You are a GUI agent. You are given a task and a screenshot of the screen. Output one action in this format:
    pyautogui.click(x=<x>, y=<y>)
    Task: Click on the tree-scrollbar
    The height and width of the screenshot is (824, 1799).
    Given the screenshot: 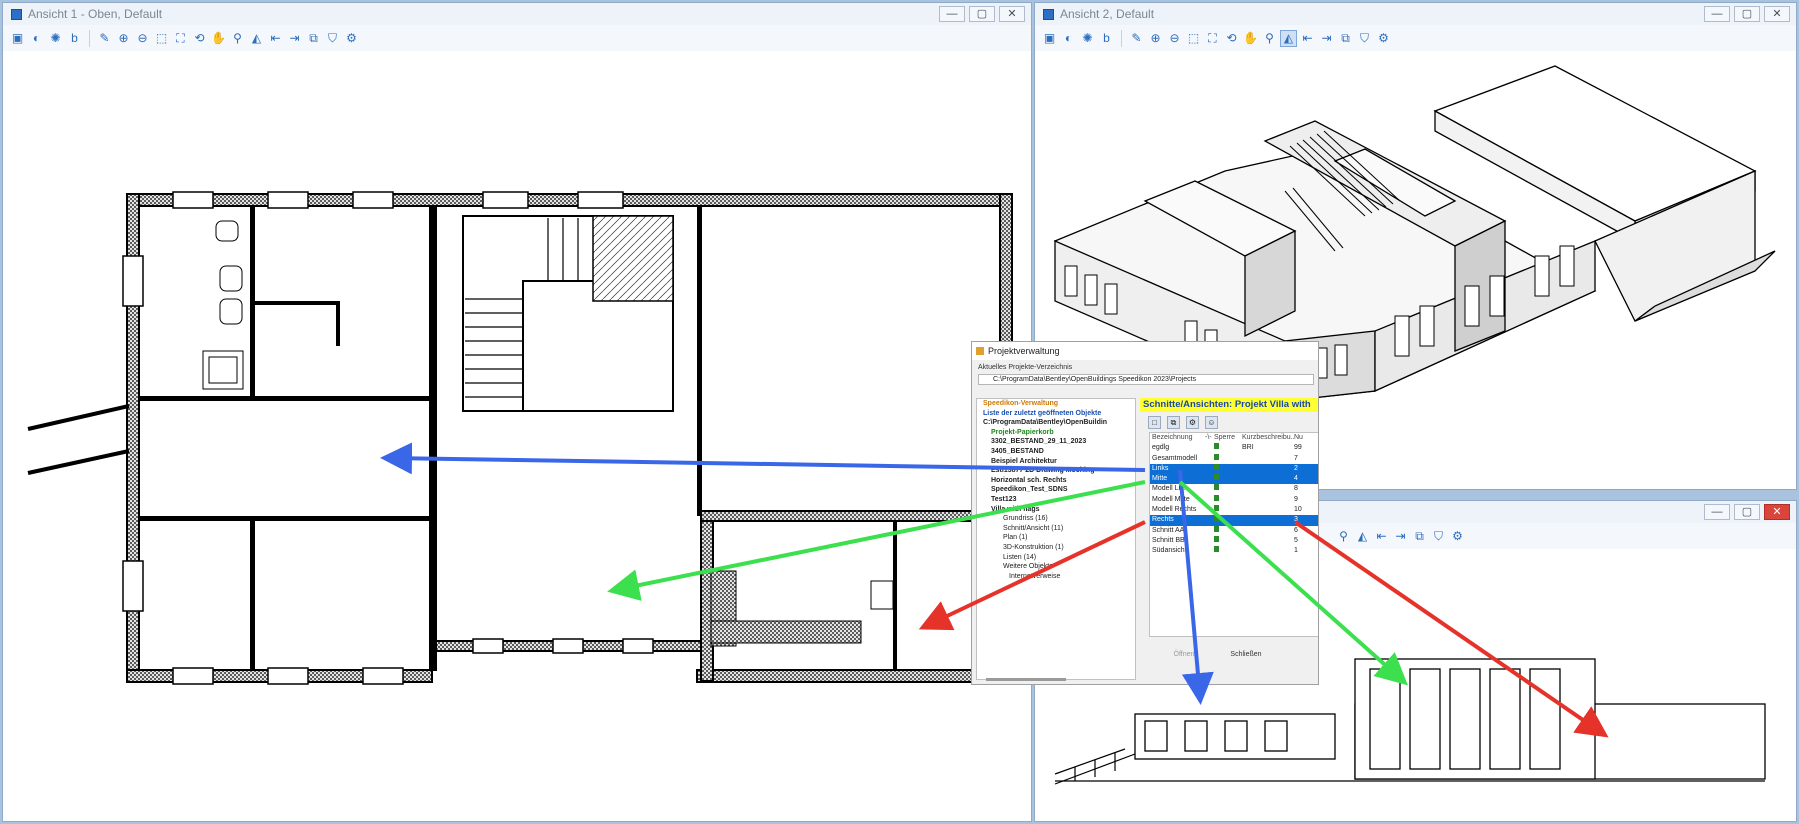 What is the action you would take?
    pyautogui.click(x=1026, y=679)
    